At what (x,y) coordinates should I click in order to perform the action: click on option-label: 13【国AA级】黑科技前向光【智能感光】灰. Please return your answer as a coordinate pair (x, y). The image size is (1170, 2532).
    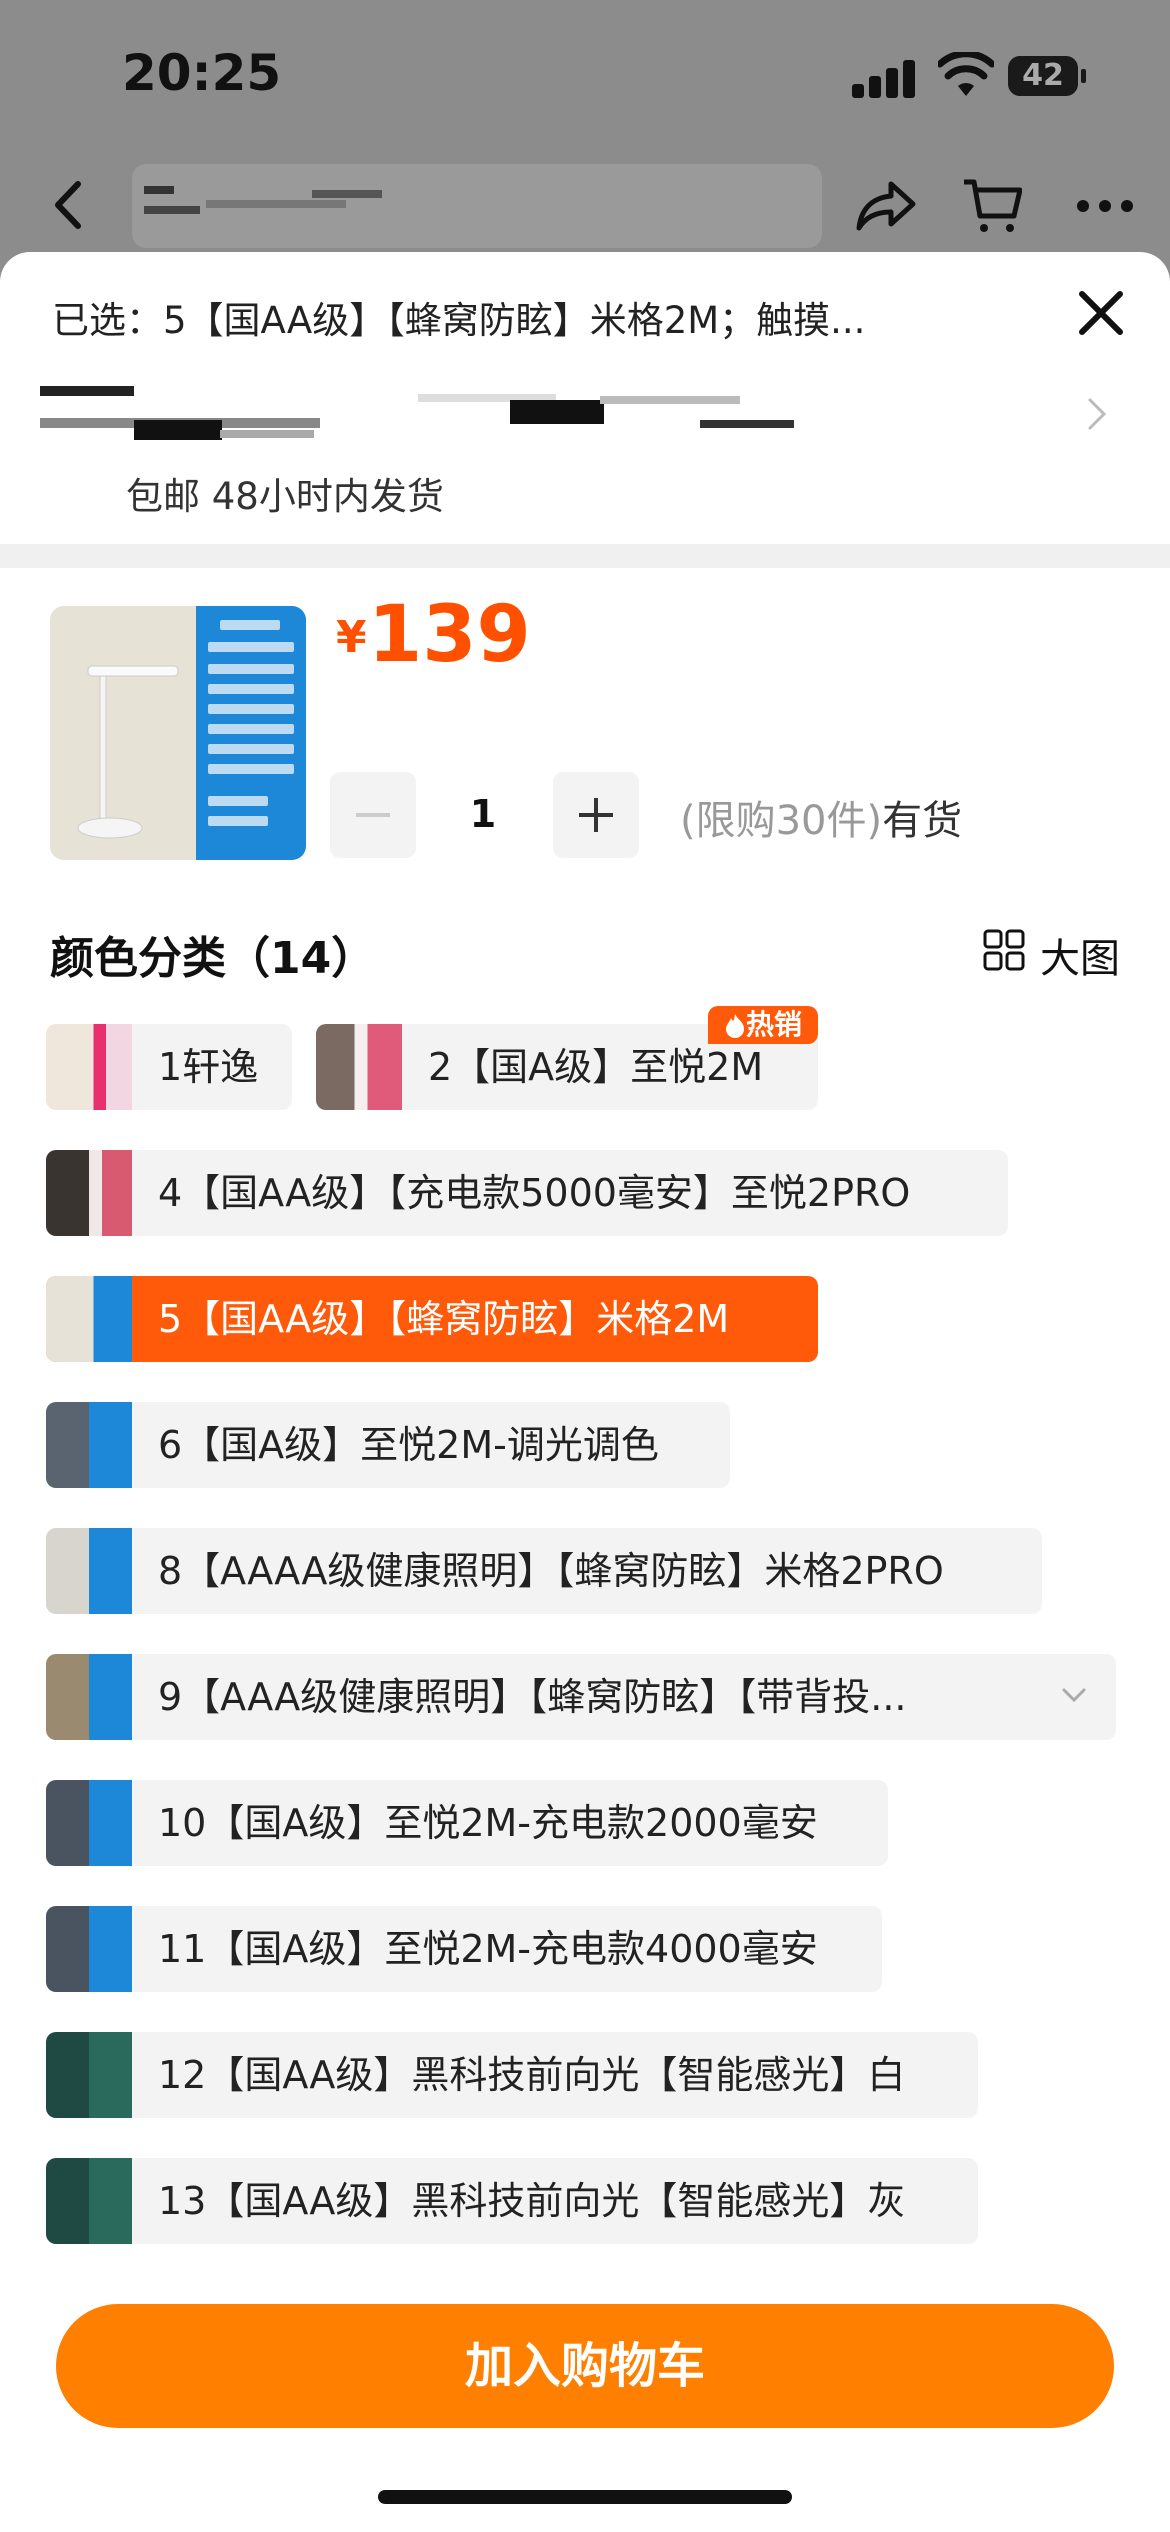
    Looking at the image, I should click on (532, 2201).